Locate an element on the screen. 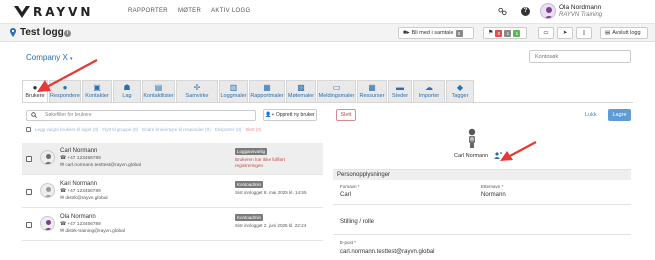 The image size is (655, 260). tab-loggmaler: ▥ Loggmaler is located at coordinates (233, 91).